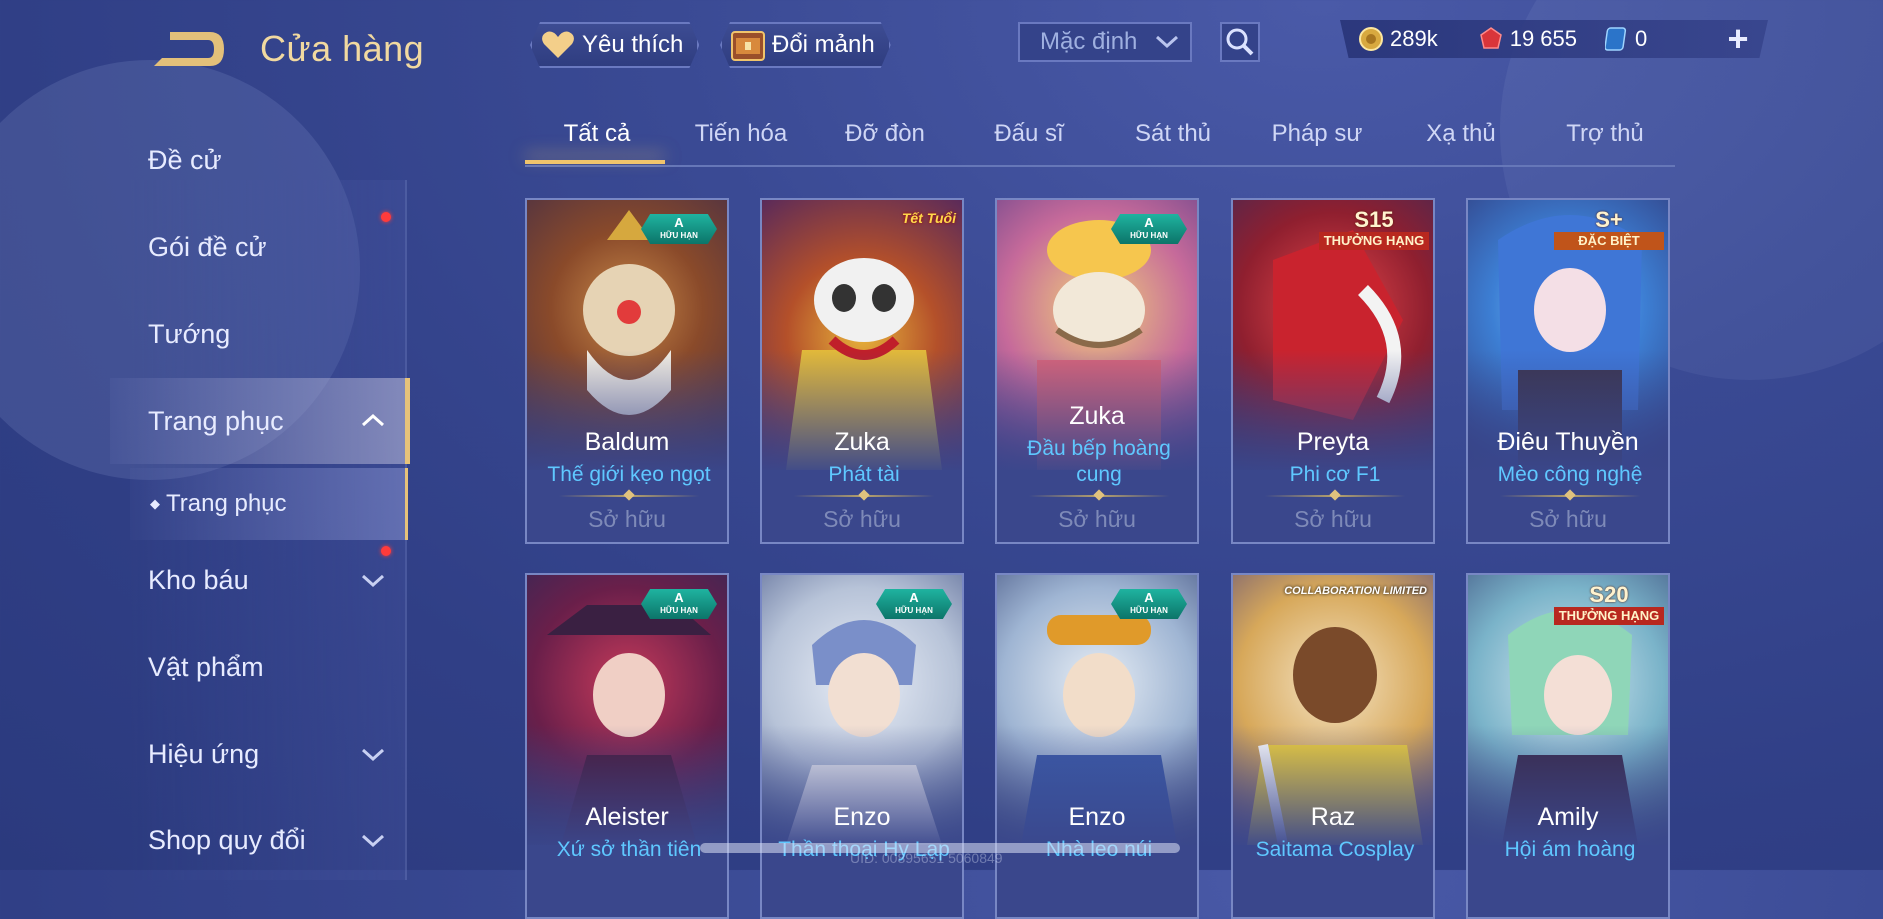  I want to click on sidebar-item-items: Vật phẩm, so click(206, 667).